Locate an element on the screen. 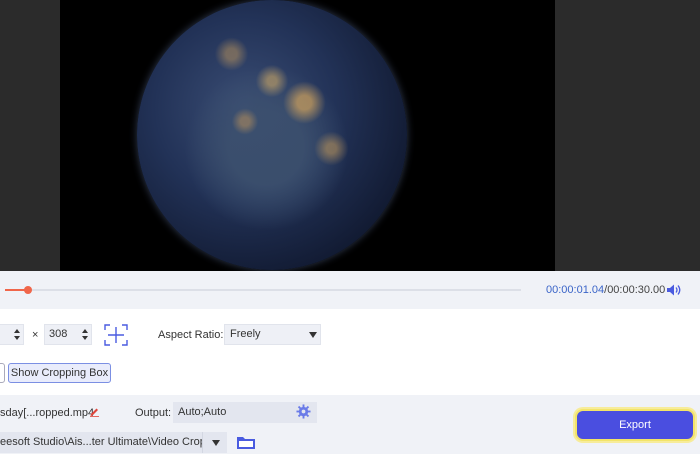 The height and width of the screenshot is (454, 700). crop-height-field: 308 is located at coordinates (68, 334).